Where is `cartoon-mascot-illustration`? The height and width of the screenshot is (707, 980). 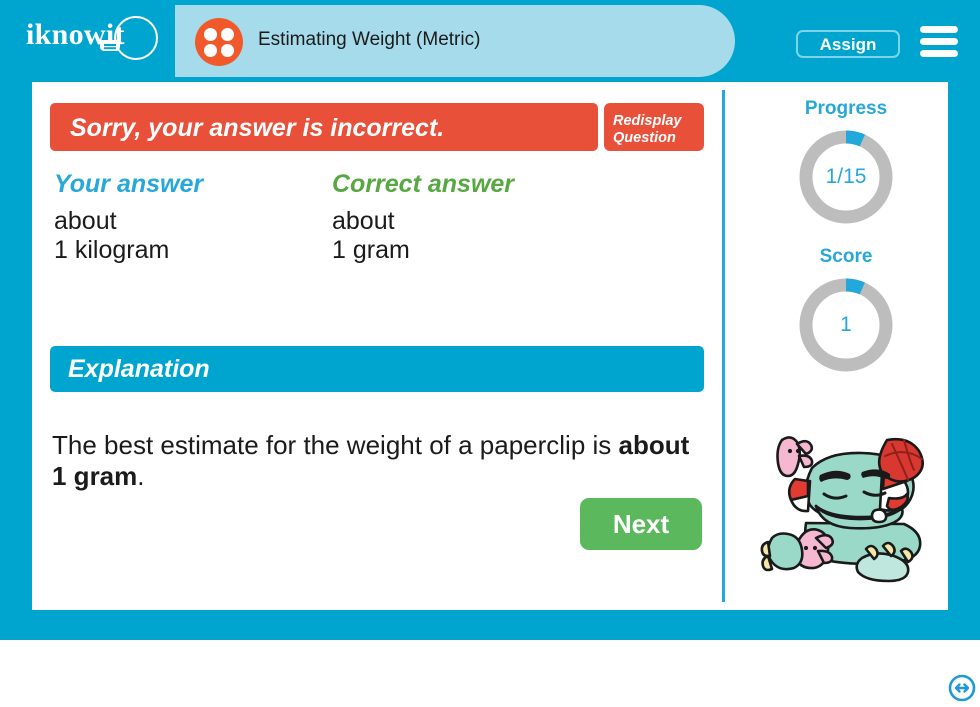 cartoon-mascot-illustration is located at coordinates (849, 503).